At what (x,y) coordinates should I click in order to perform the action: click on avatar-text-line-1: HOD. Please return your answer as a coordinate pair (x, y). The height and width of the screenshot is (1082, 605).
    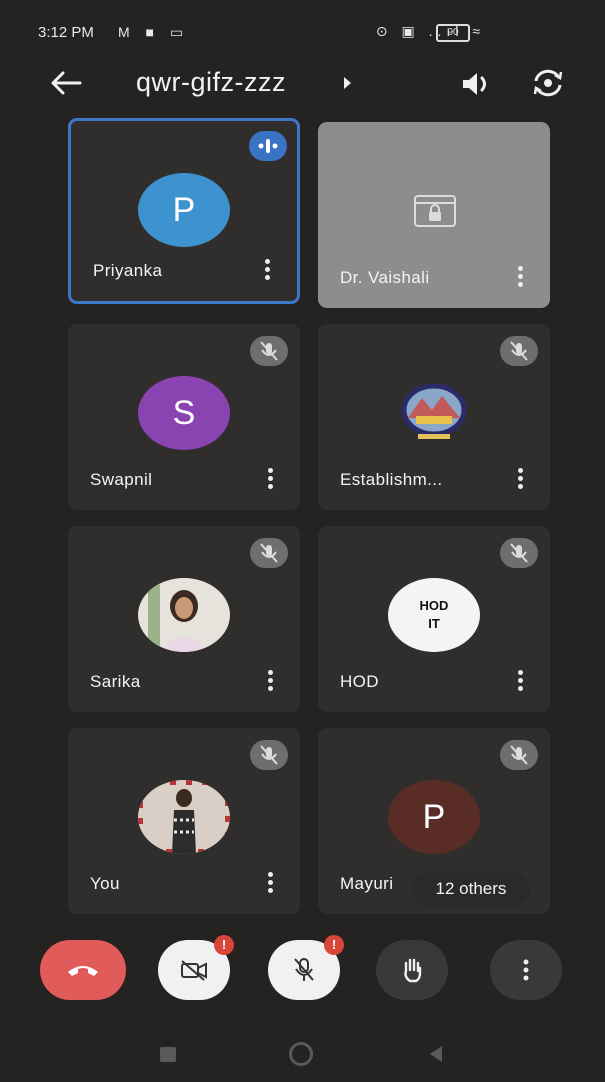
    Looking at the image, I should click on (434, 605).